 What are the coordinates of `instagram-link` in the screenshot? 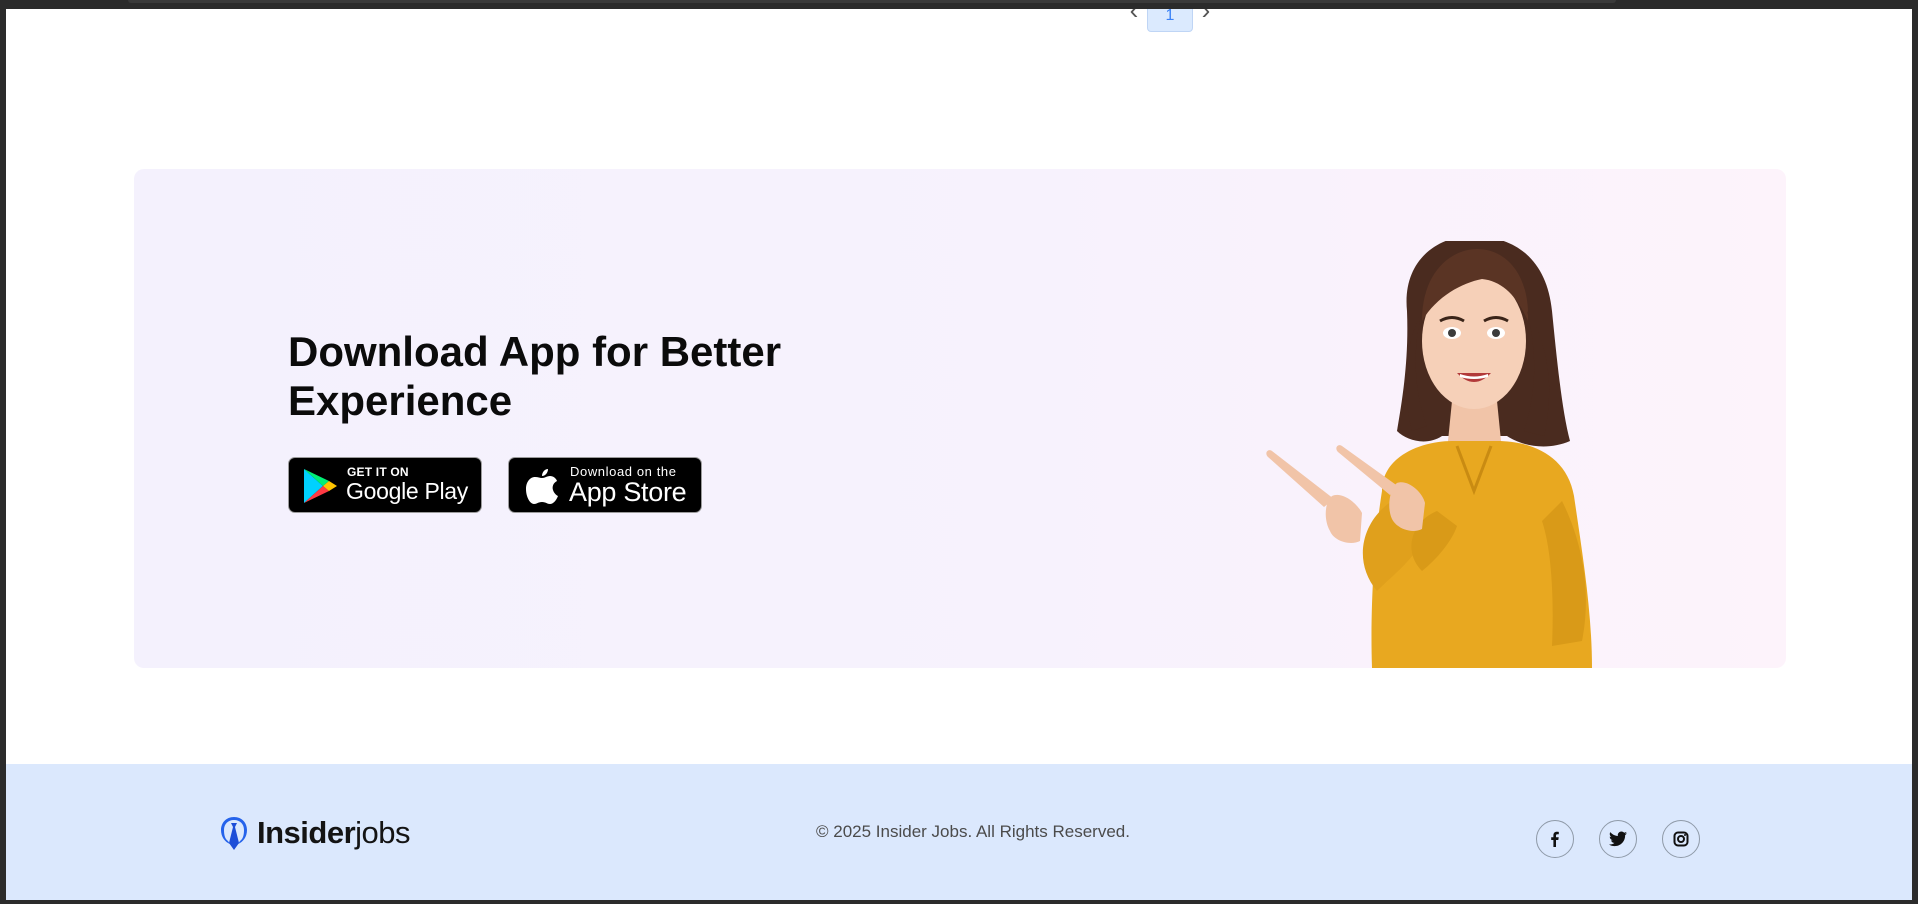 It's located at (1681, 839).